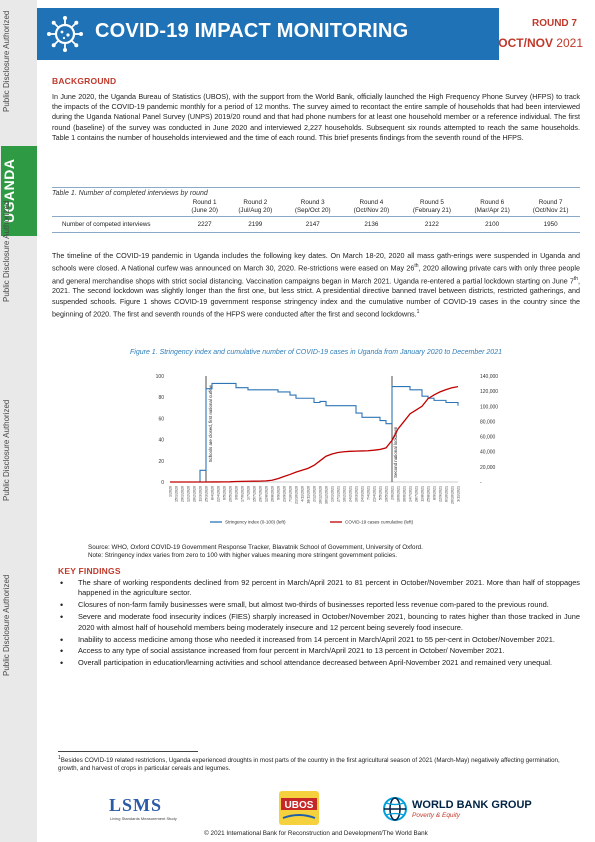 This screenshot has height=842, width=595. Describe the element at coordinates (569, 43) in the screenshot. I see `period-year: 2021` at that location.